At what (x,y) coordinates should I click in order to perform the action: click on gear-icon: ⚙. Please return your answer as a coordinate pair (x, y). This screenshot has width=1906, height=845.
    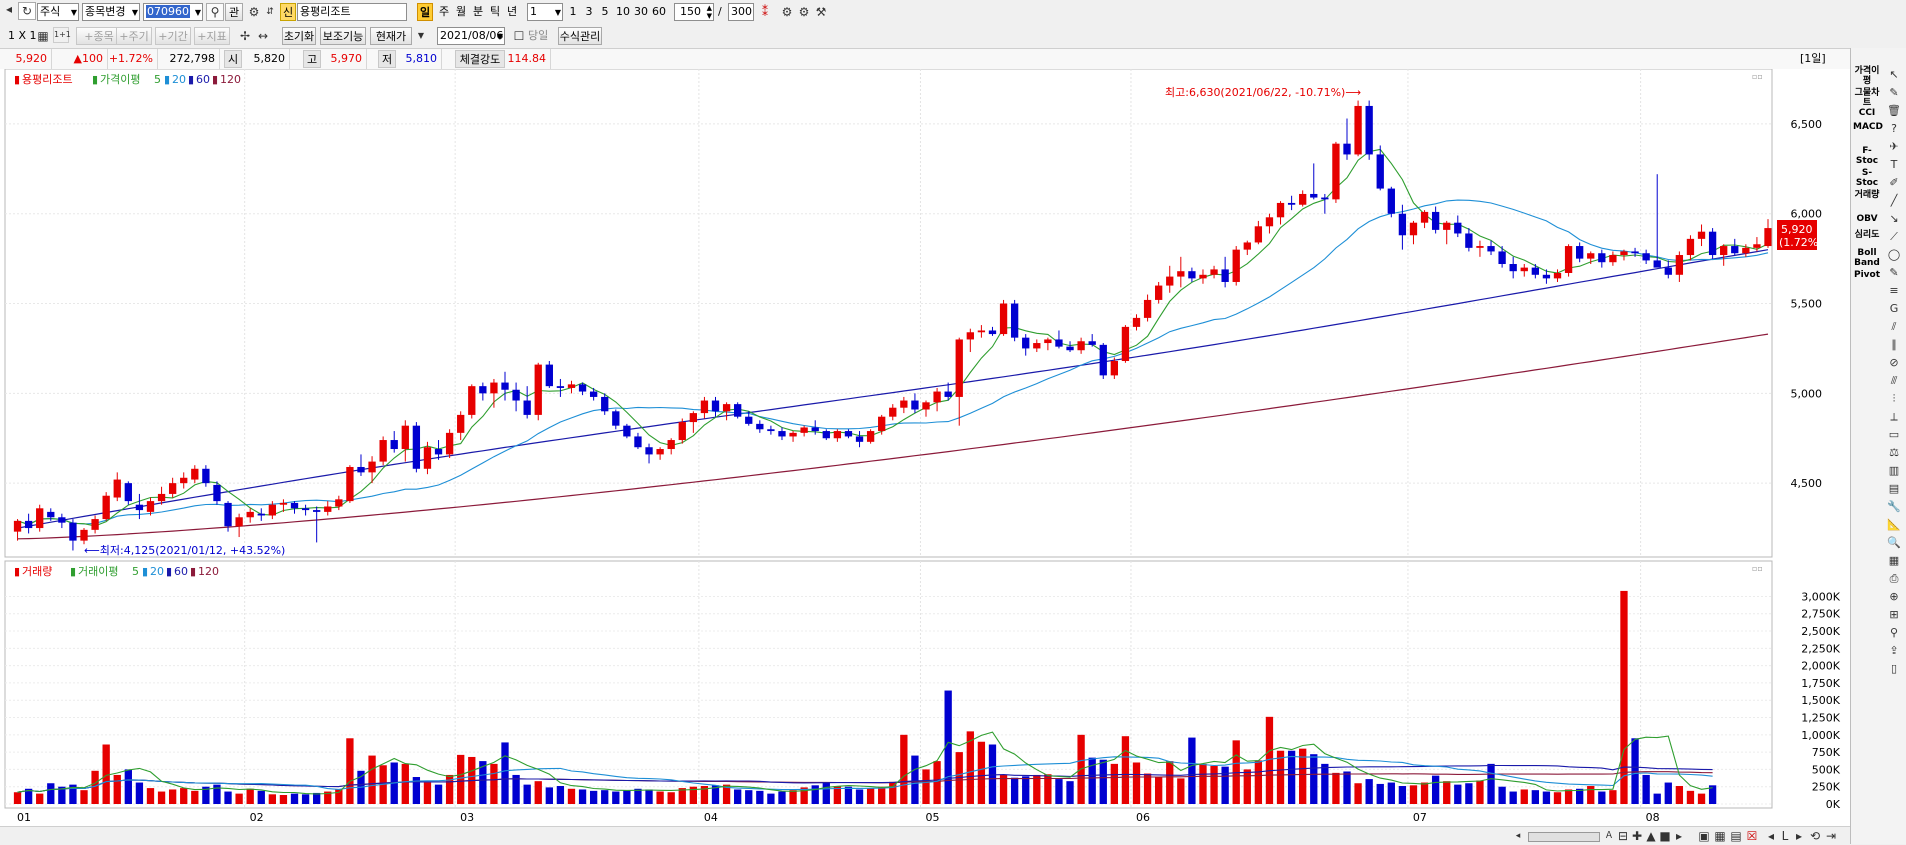
    Looking at the image, I should click on (787, 12).